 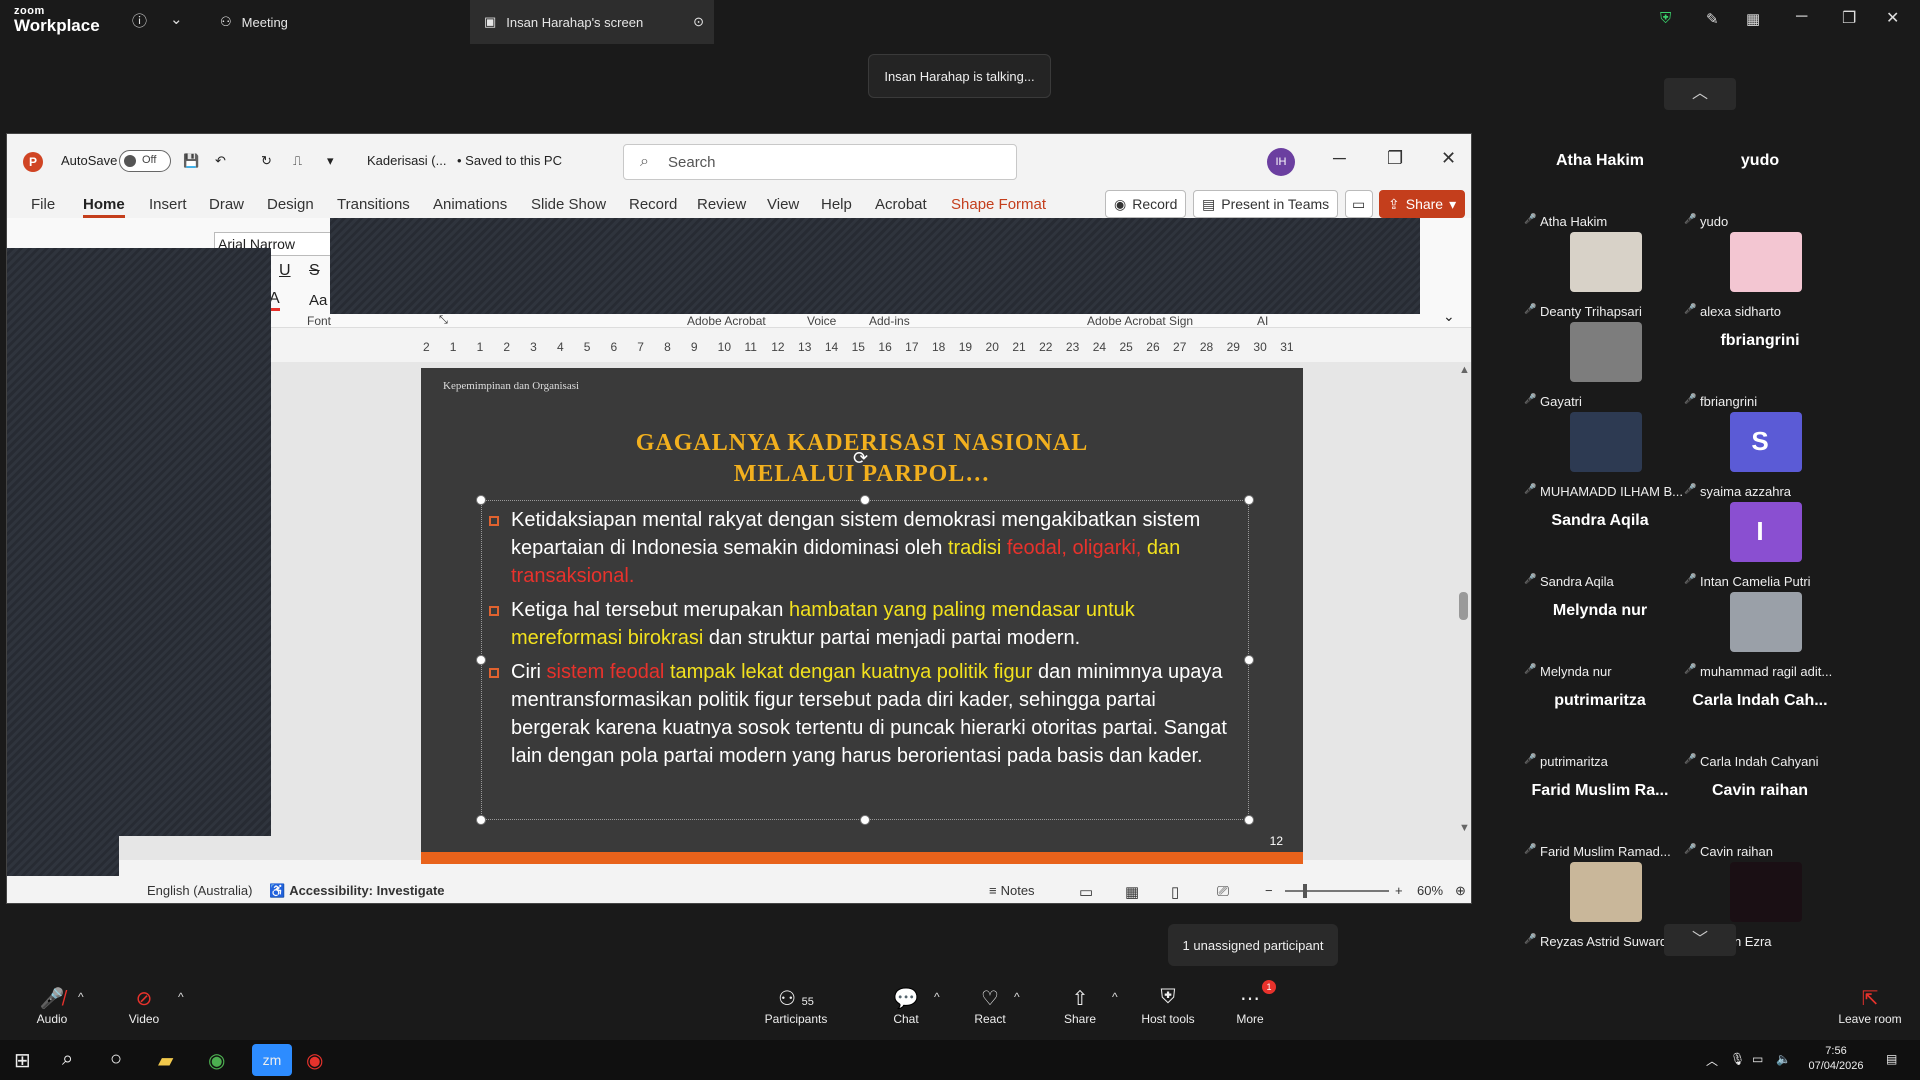 I want to click on tray-volume-icon: 🔈, so click(x=1783, y=1059).